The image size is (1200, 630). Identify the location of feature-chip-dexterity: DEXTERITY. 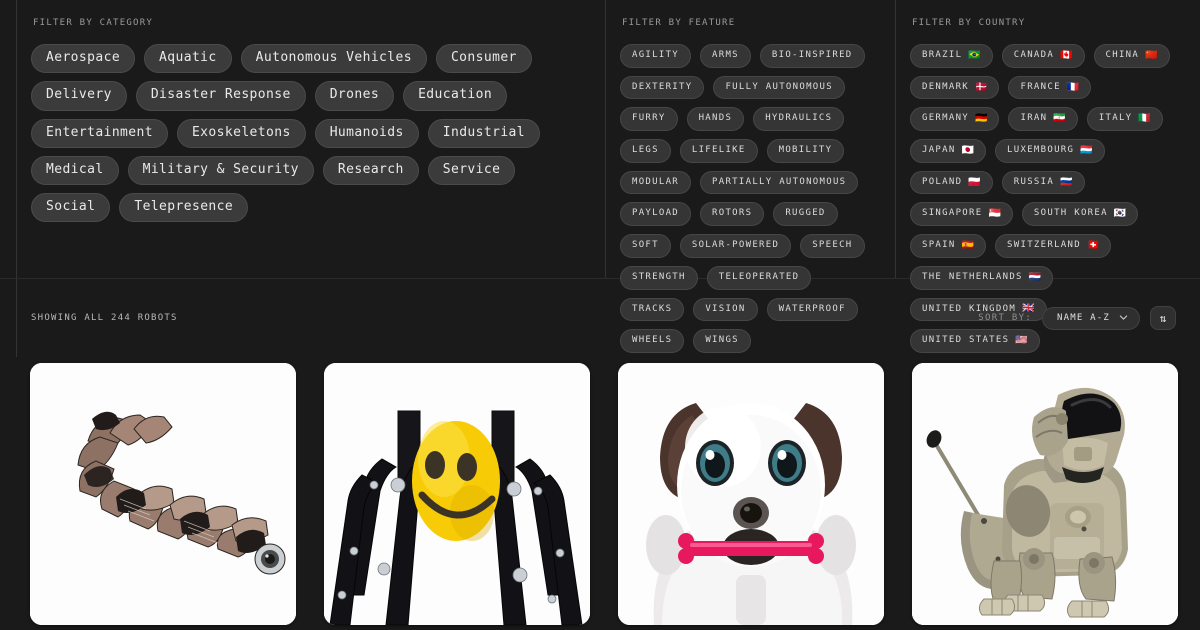
(662, 87).